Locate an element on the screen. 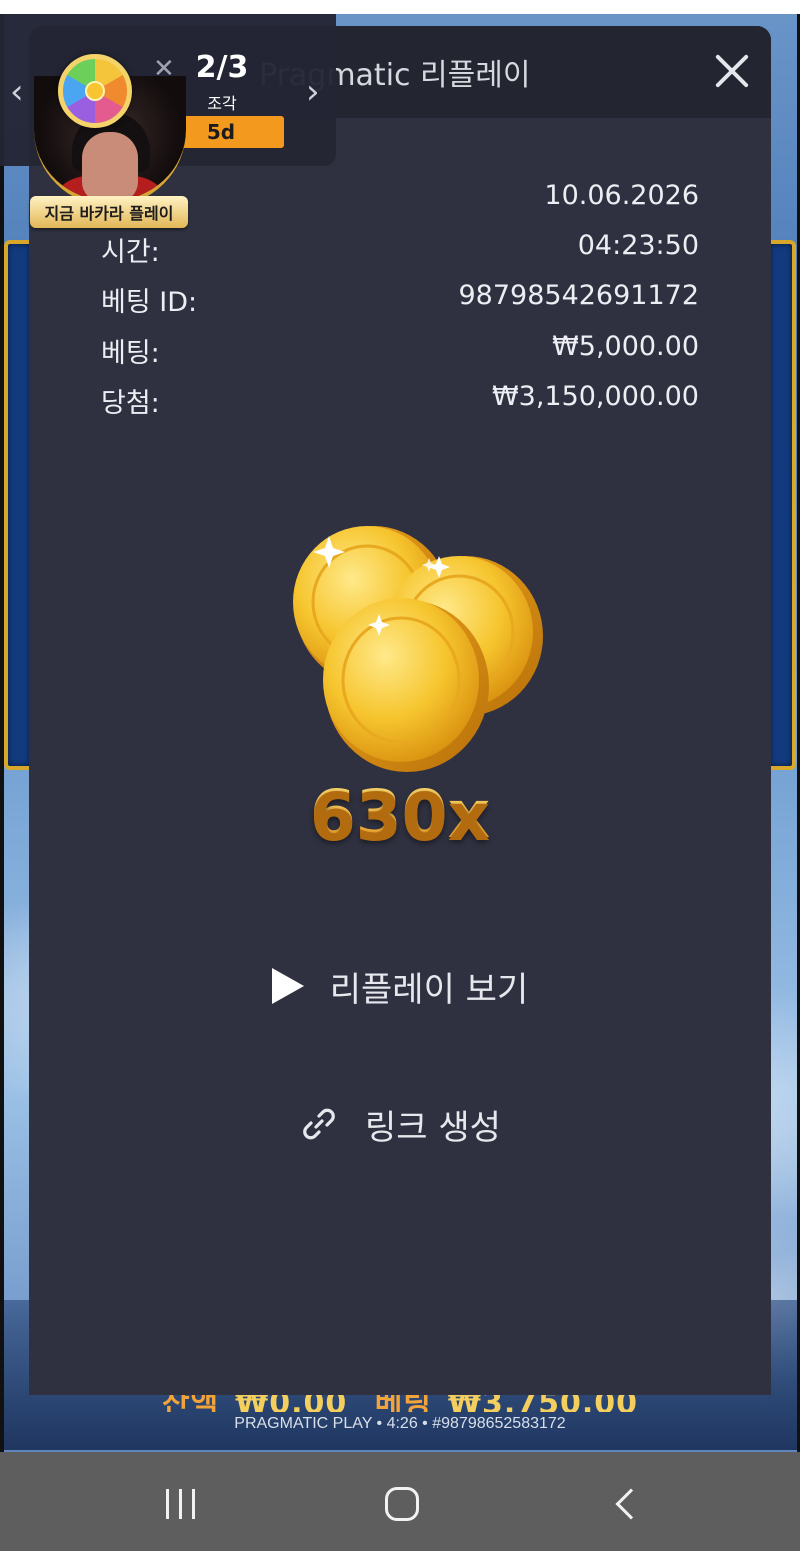  info-row-date: 10.06.2026 is located at coordinates (400, 200).